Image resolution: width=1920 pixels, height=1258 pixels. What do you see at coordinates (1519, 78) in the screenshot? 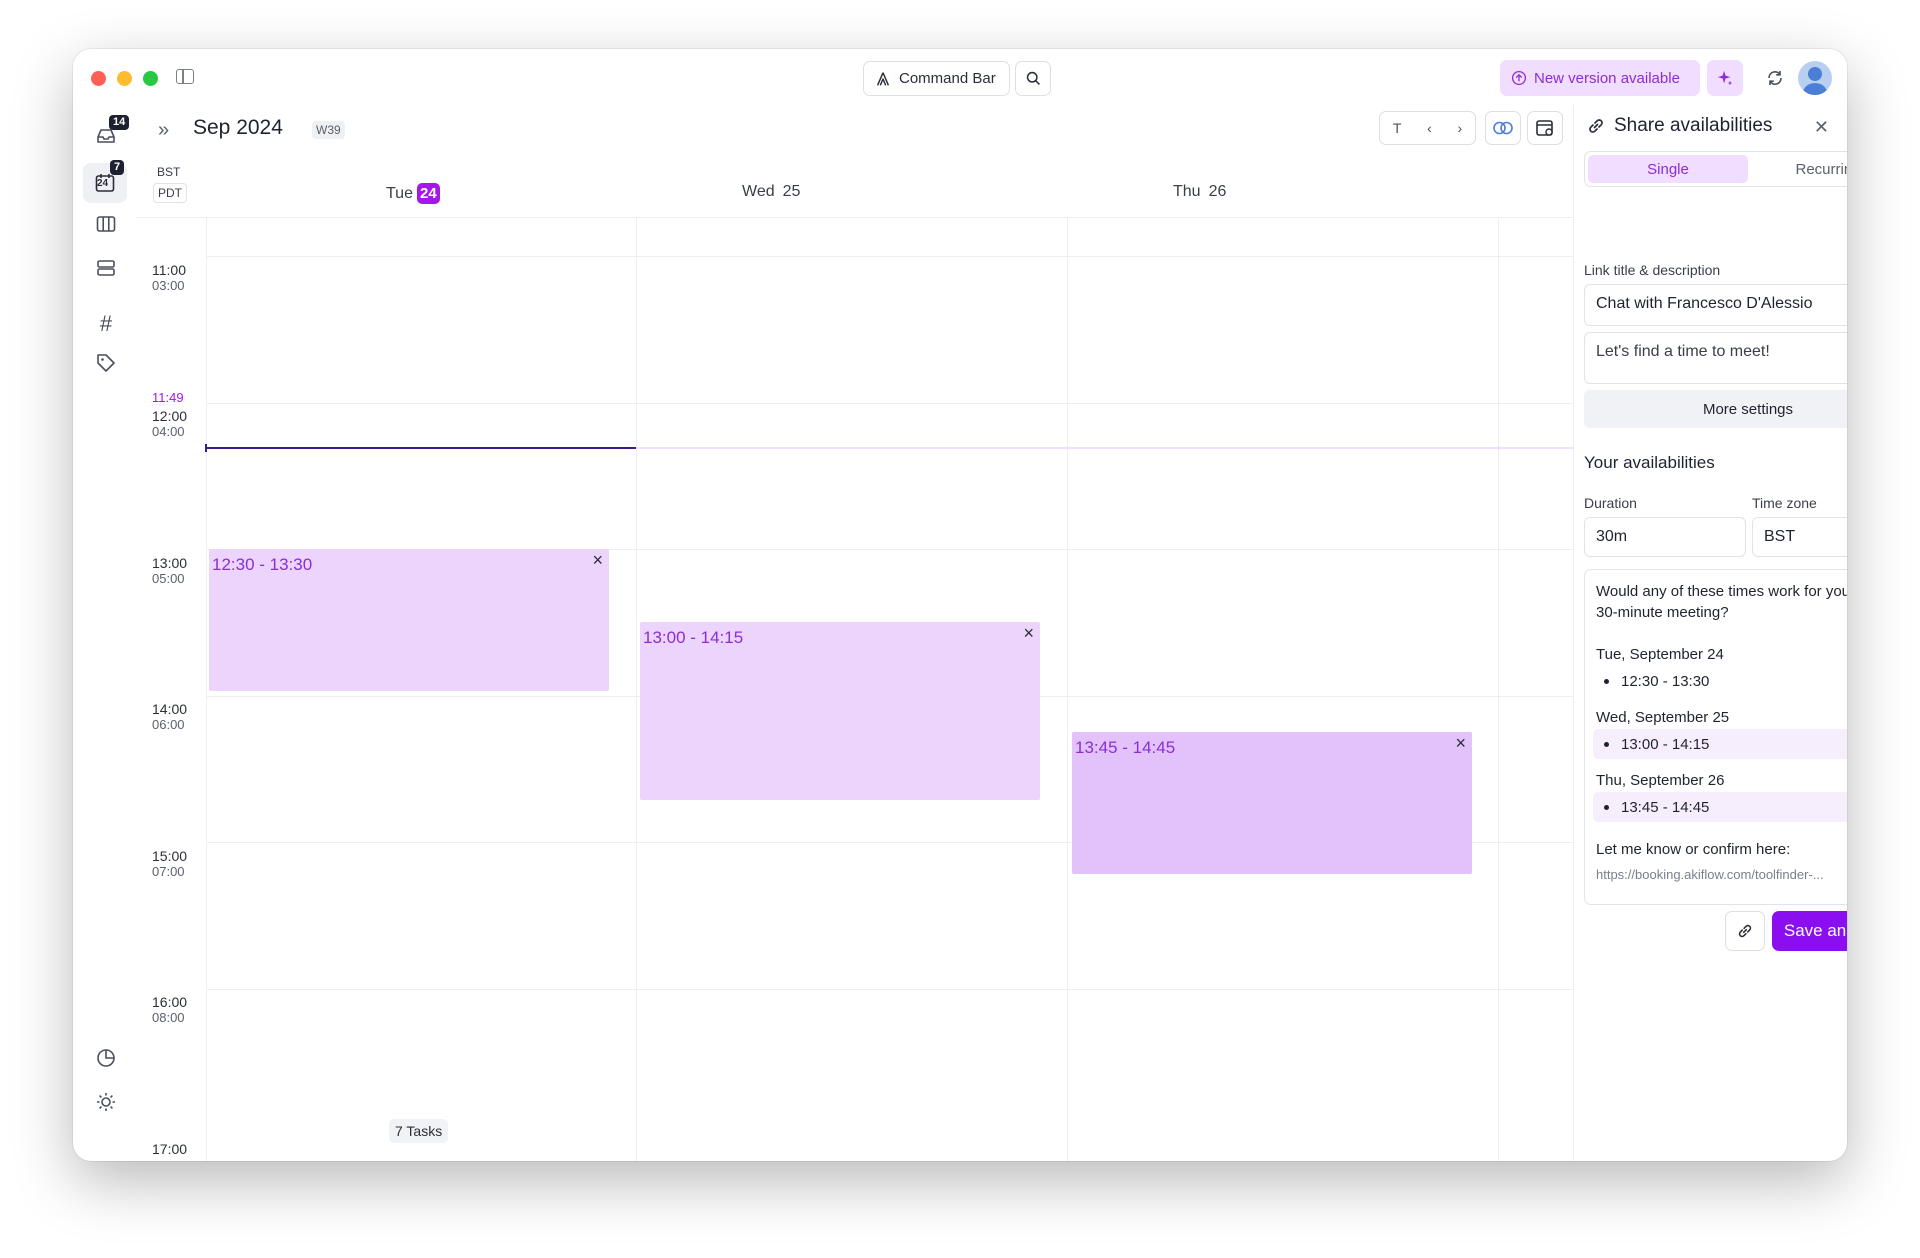
I see `arrow-up-circle-icon` at bounding box center [1519, 78].